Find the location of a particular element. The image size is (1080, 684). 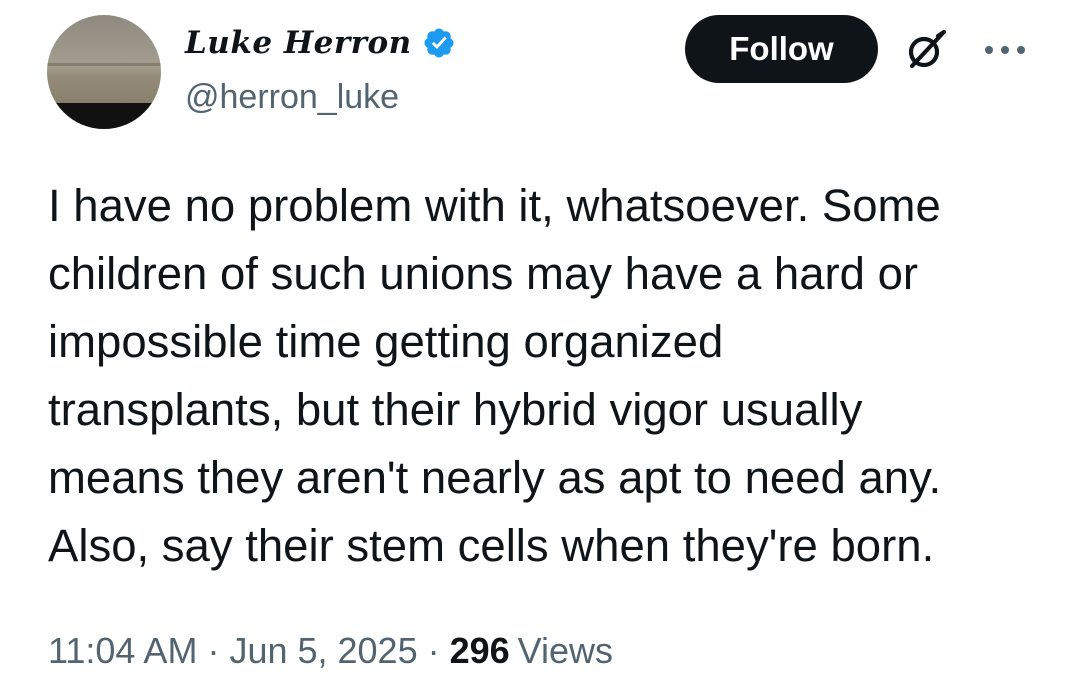

author-display-name: Luke Herron is located at coordinates (298, 43).